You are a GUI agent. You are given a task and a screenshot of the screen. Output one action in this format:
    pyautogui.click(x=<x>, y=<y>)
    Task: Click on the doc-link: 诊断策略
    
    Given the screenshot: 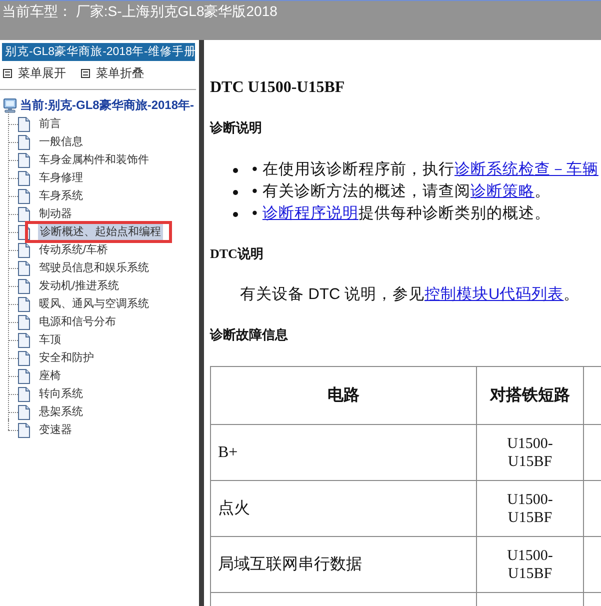 What is the action you would take?
    pyautogui.click(x=502, y=191)
    